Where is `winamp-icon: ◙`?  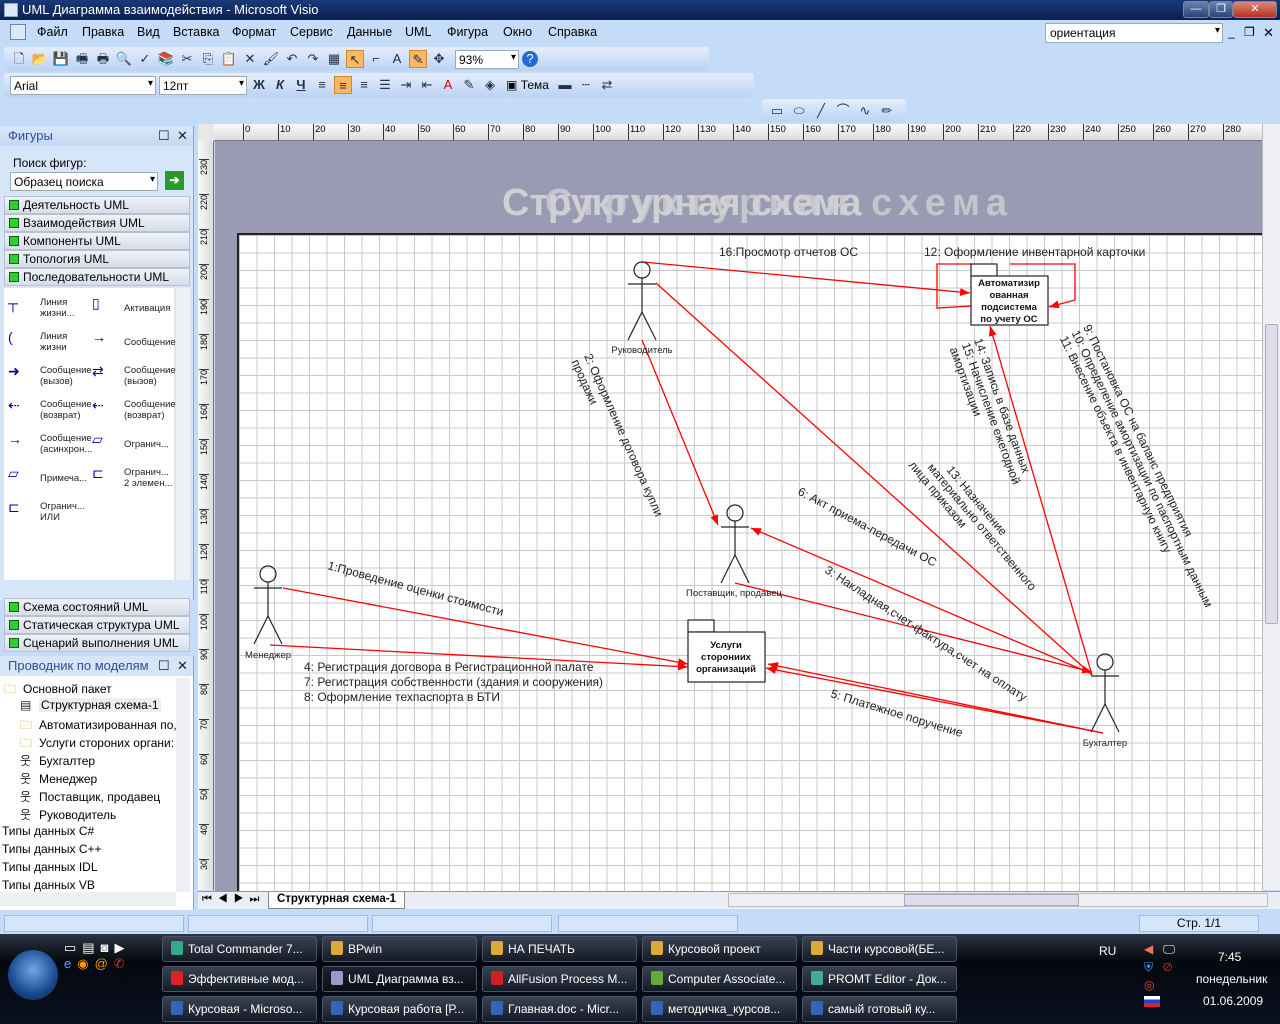 winamp-icon: ◙ is located at coordinates (108, 947).